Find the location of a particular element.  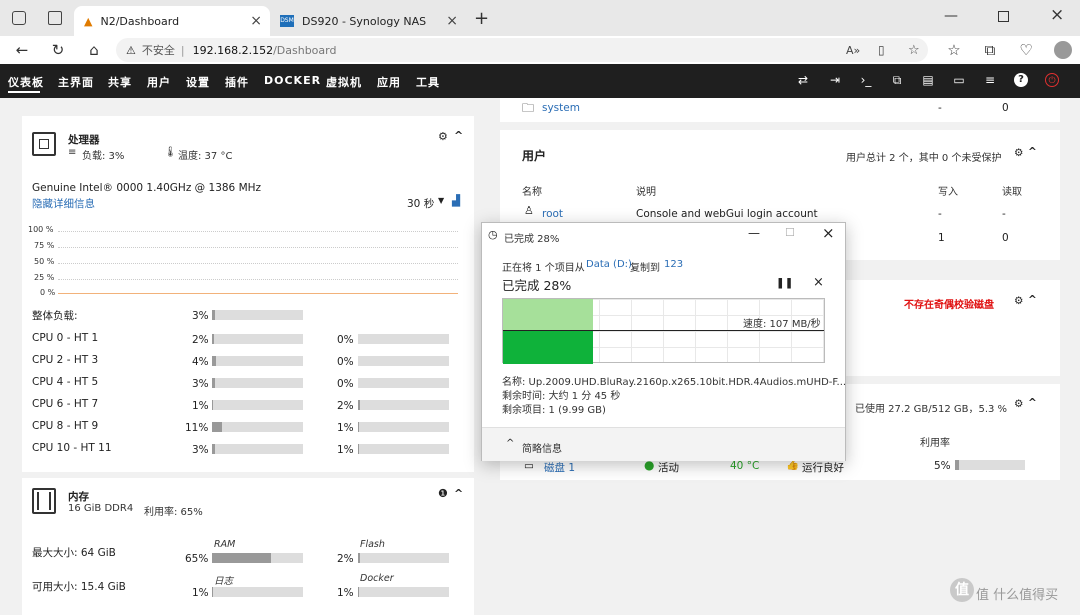

nav-tools: 工具 is located at coordinates (428, 82).